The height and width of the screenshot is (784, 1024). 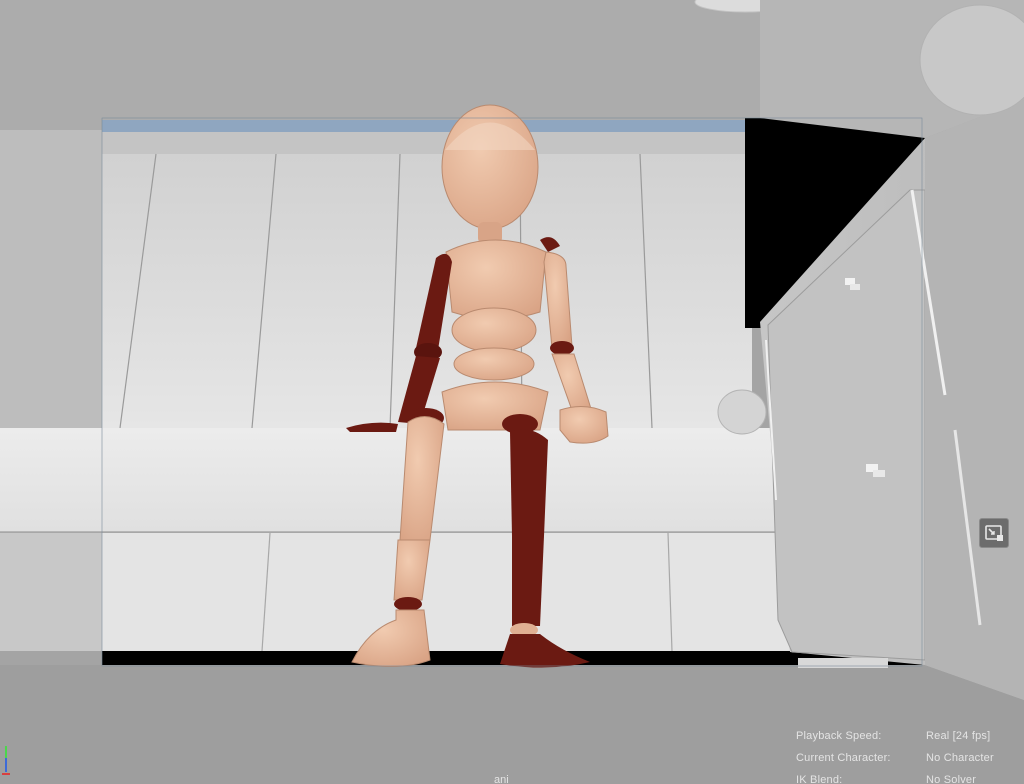 What do you see at coordinates (496, 279) in the screenshot?
I see `mannequin-chest` at bounding box center [496, 279].